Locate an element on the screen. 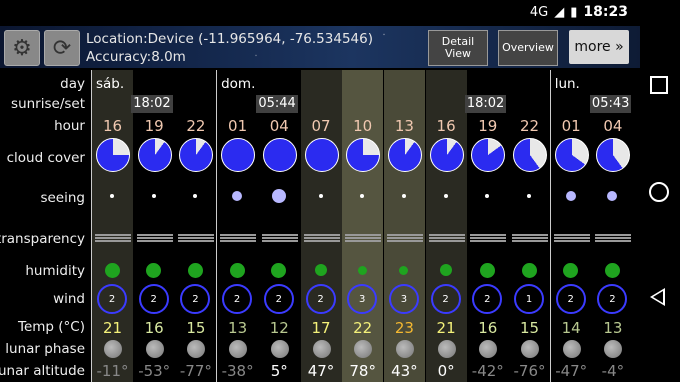  network-indicator: 4G is located at coordinates (539, 12).